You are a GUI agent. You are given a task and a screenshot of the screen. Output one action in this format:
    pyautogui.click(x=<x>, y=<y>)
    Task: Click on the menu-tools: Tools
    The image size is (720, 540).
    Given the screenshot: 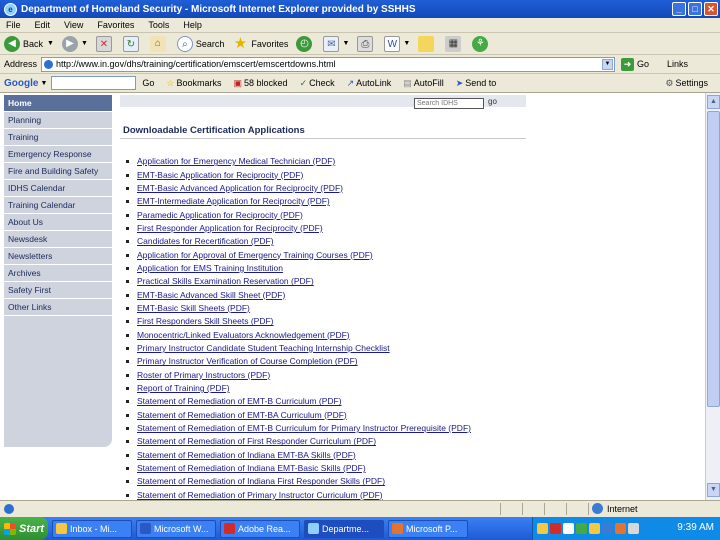 What is the action you would take?
    pyautogui.click(x=158, y=25)
    